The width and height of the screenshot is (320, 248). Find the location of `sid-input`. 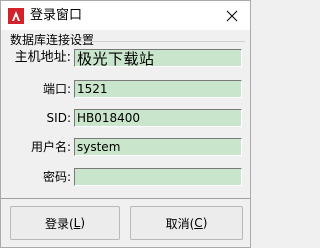

sid-input is located at coordinates (158, 118).